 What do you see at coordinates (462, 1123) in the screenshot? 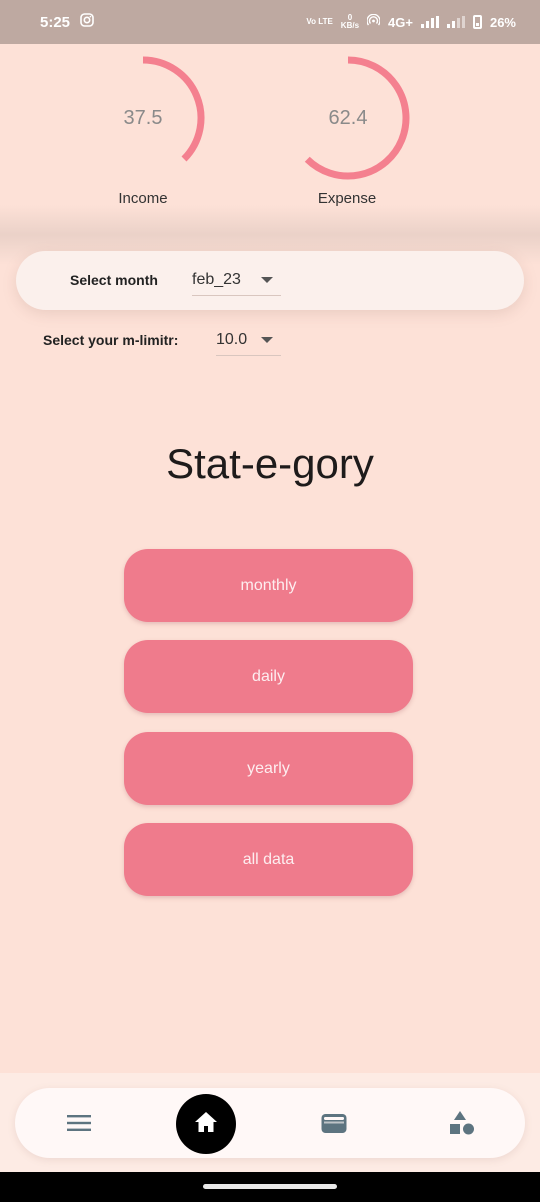
I see `shapes-icon` at bounding box center [462, 1123].